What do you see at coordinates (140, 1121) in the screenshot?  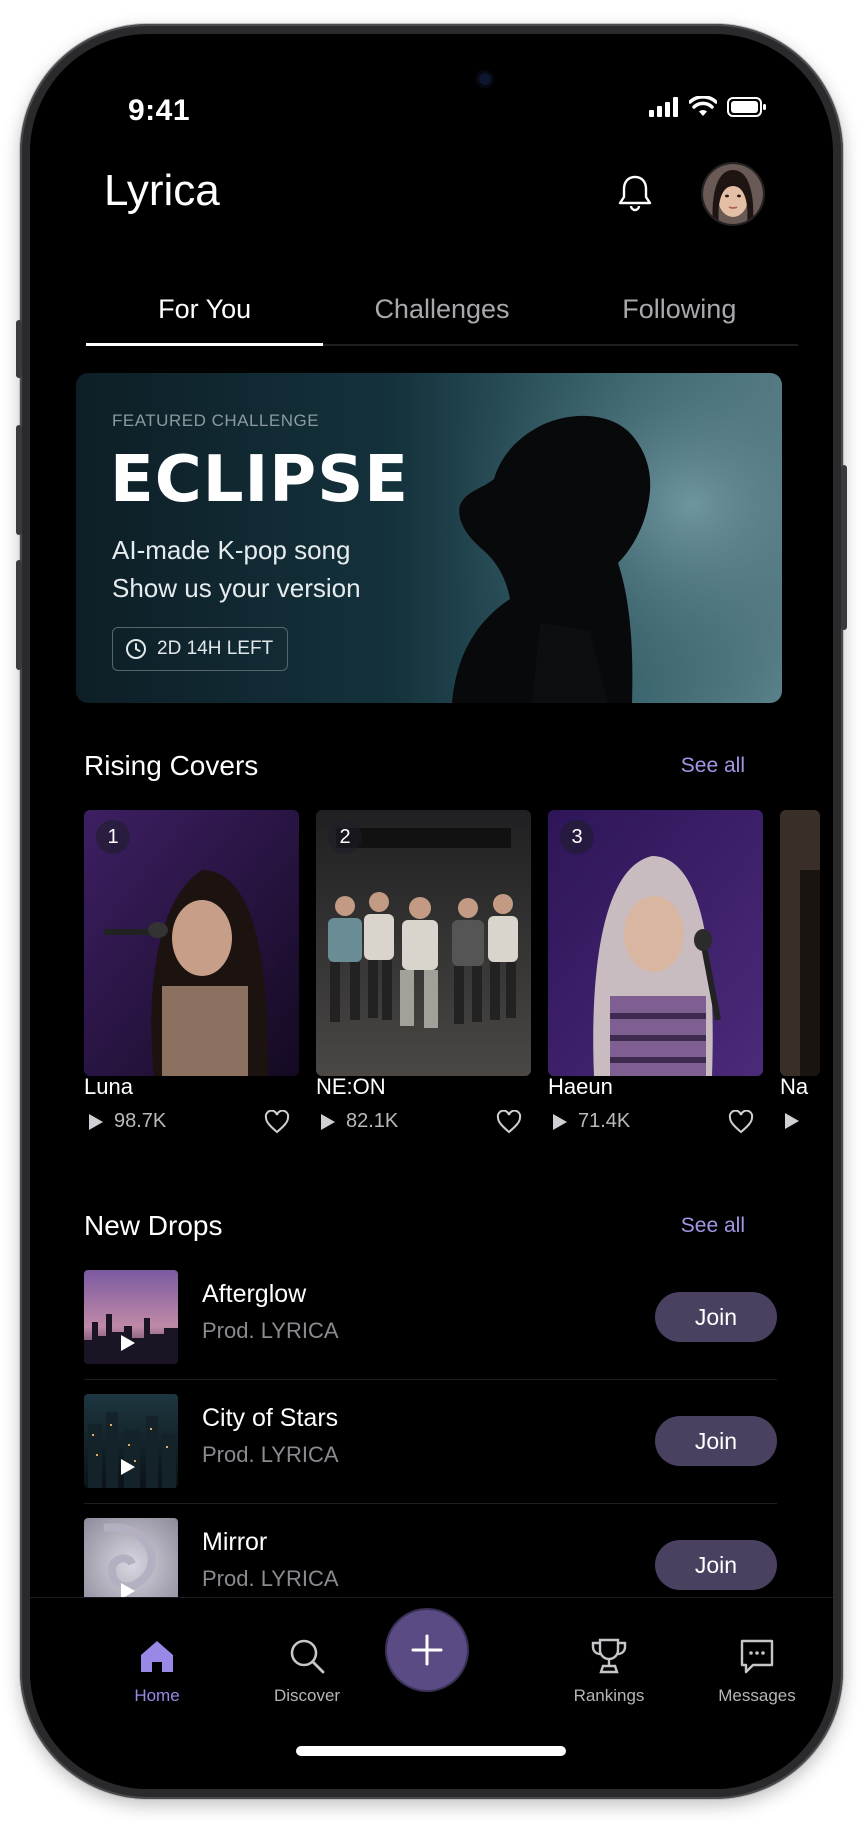 I see `play-count: 98.7K` at bounding box center [140, 1121].